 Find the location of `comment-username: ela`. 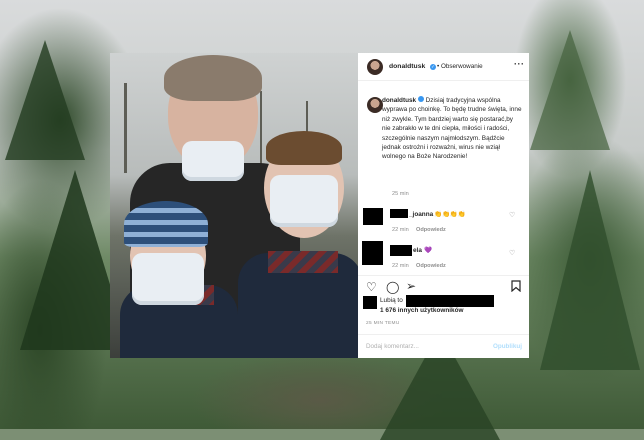

comment-username: ela is located at coordinates (417, 250).